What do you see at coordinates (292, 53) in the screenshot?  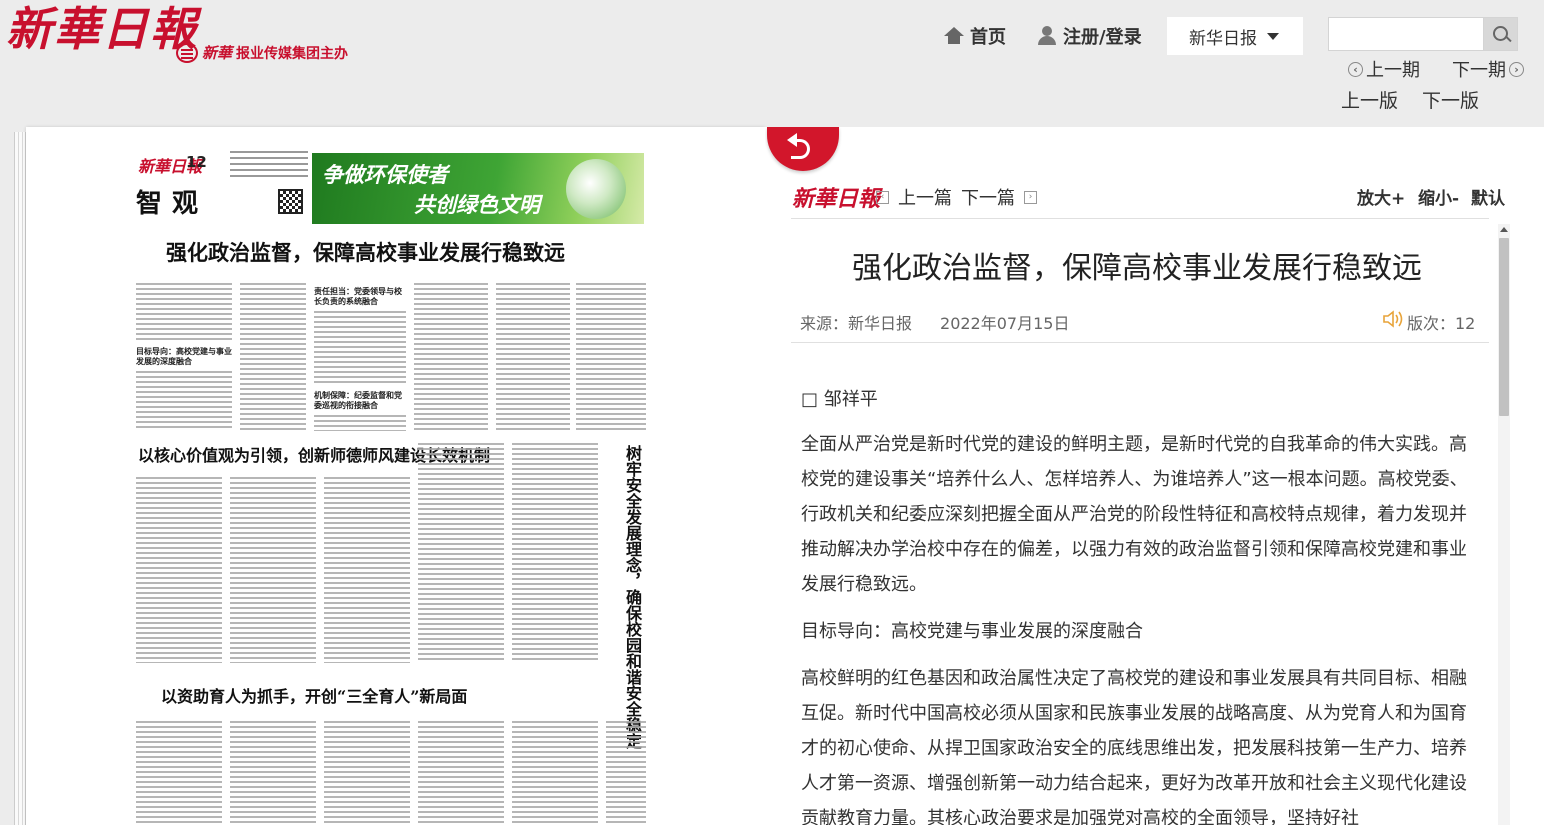 I see `group-text: 报业传媒集团主办` at bounding box center [292, 53].